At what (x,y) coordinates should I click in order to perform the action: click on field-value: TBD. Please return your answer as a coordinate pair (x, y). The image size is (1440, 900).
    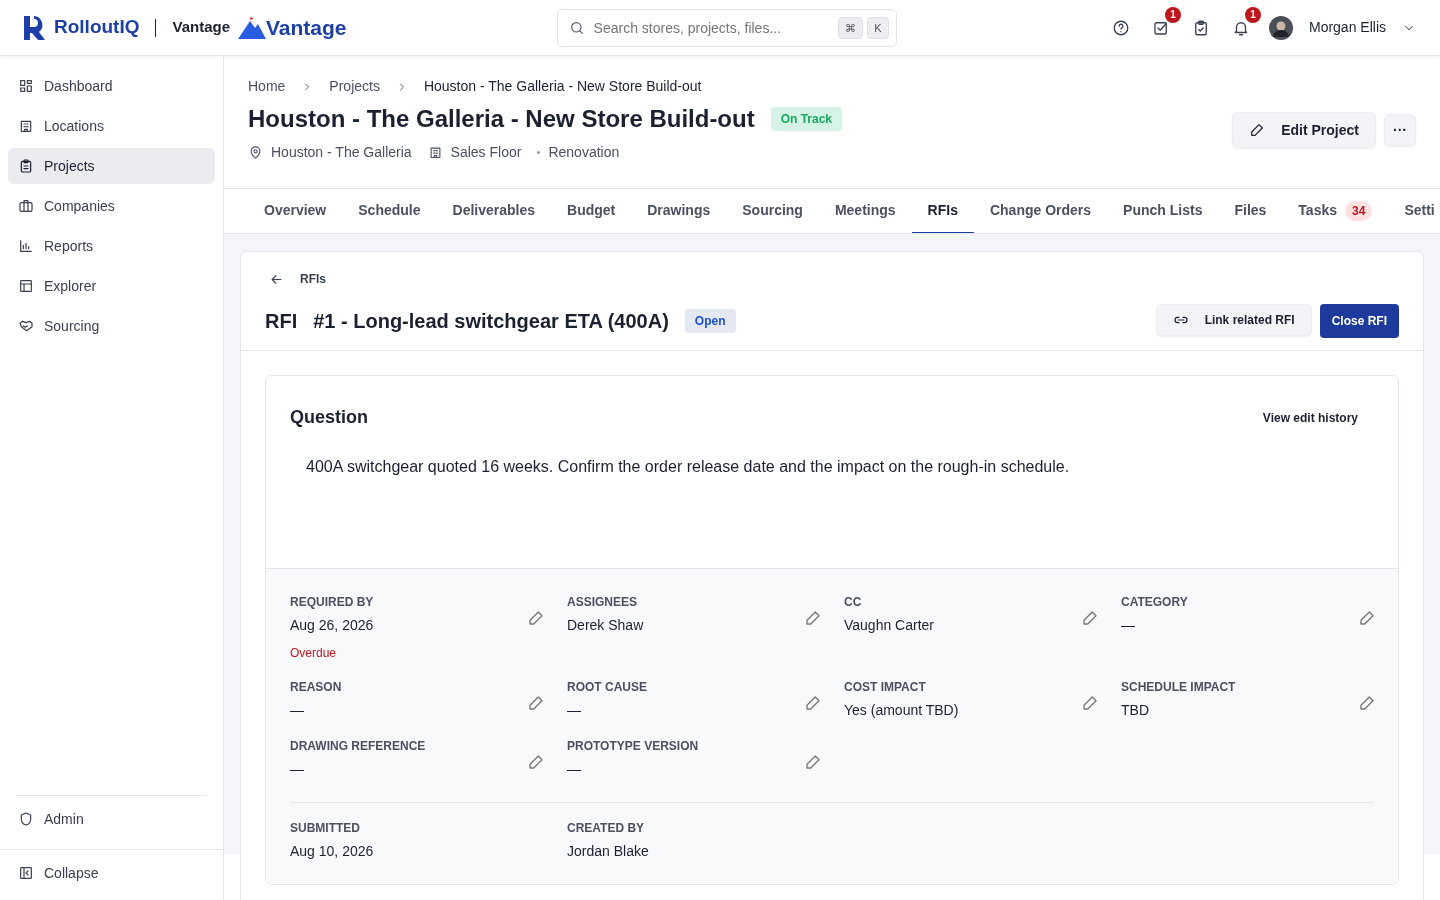
    Looking at the image, I should click on (1135, 710).